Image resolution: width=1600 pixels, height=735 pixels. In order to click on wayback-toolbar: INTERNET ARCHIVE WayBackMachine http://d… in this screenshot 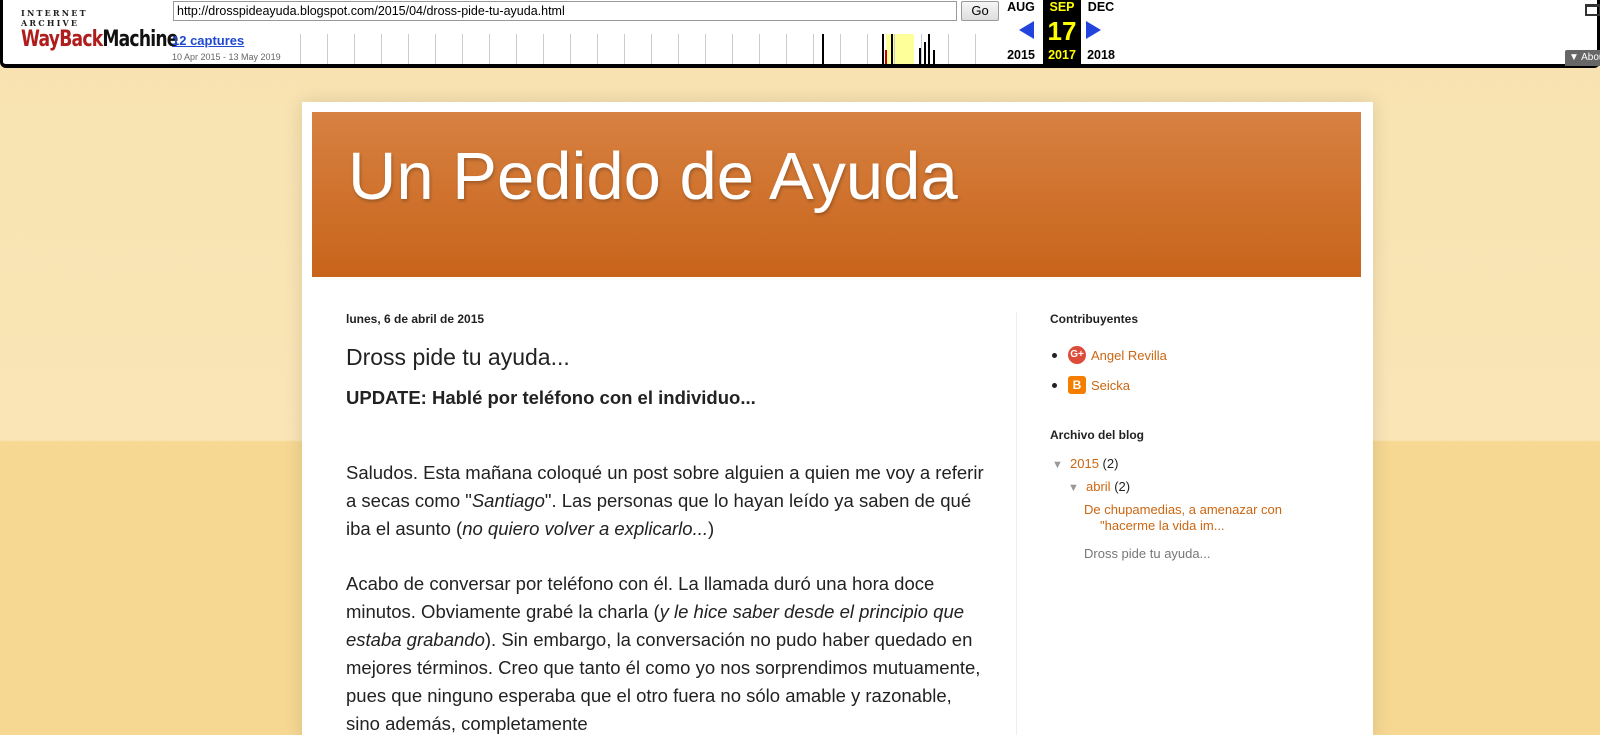, I will do `click(800, 34)`.